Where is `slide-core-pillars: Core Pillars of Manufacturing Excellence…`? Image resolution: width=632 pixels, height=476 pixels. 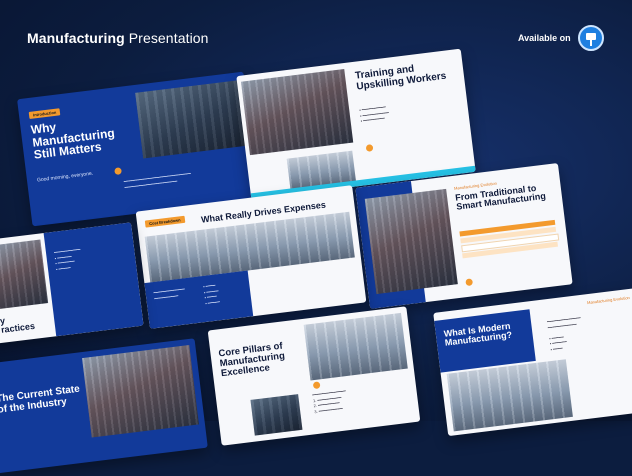 slide-core-pillars: Core Pillars of Manufacturing Excellence… is located at coordinates (314, 376).